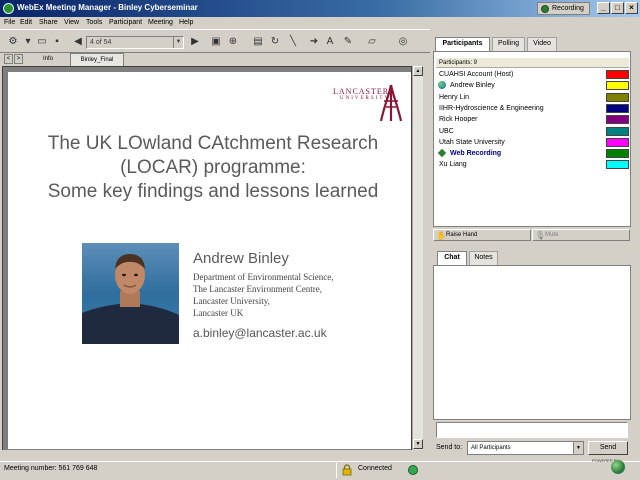 Image resolution: width=640 pixels, height=480 pixels. Describe the element at coordinates (525, 448) in the screenshot. I see `send-to-select: All Participants ▼` at that location.